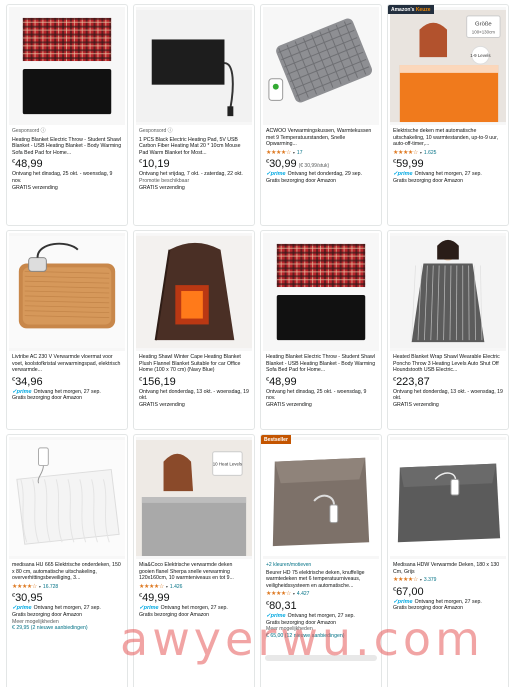 The image size is (516, 687). What do you see at coordinates (403, 9) in the screenshot?
I see `badge-prefix: Amazon's` at bounding box center [403, 9].